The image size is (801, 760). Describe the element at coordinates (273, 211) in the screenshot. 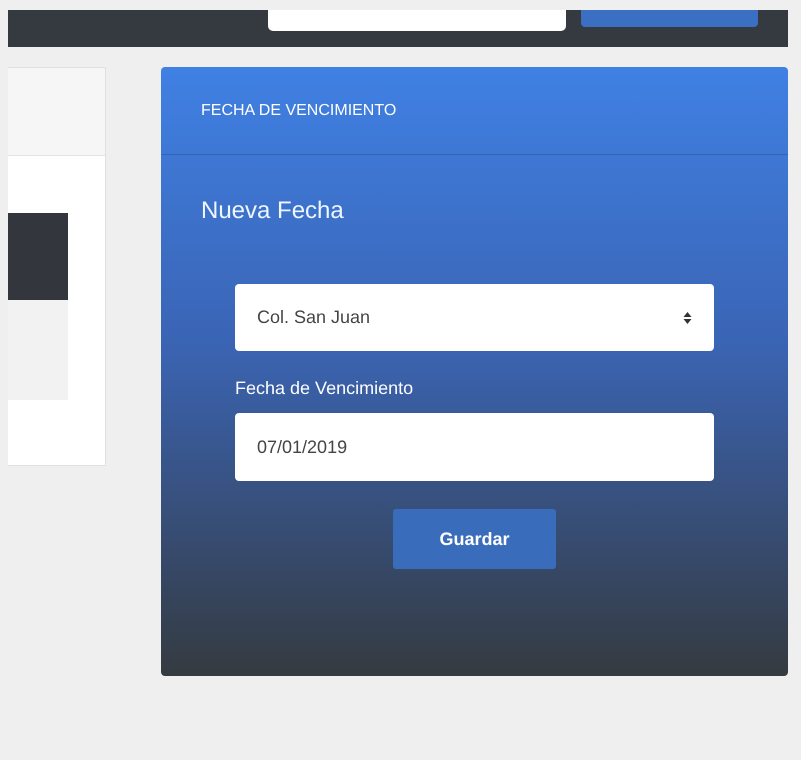

I see `form-heading: Nueva Fecha` at that location.